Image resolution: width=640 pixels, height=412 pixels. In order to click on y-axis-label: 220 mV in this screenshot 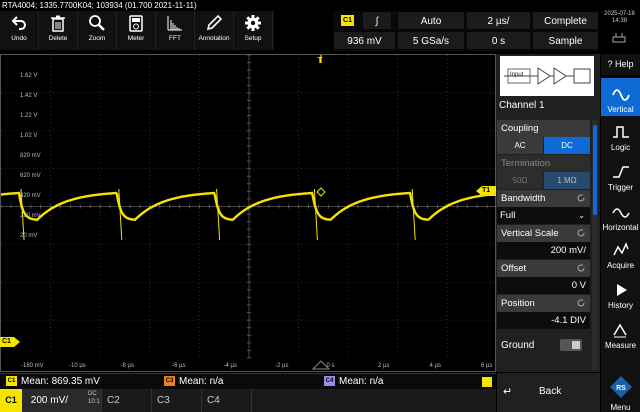, I will do `click(30, 216)`.